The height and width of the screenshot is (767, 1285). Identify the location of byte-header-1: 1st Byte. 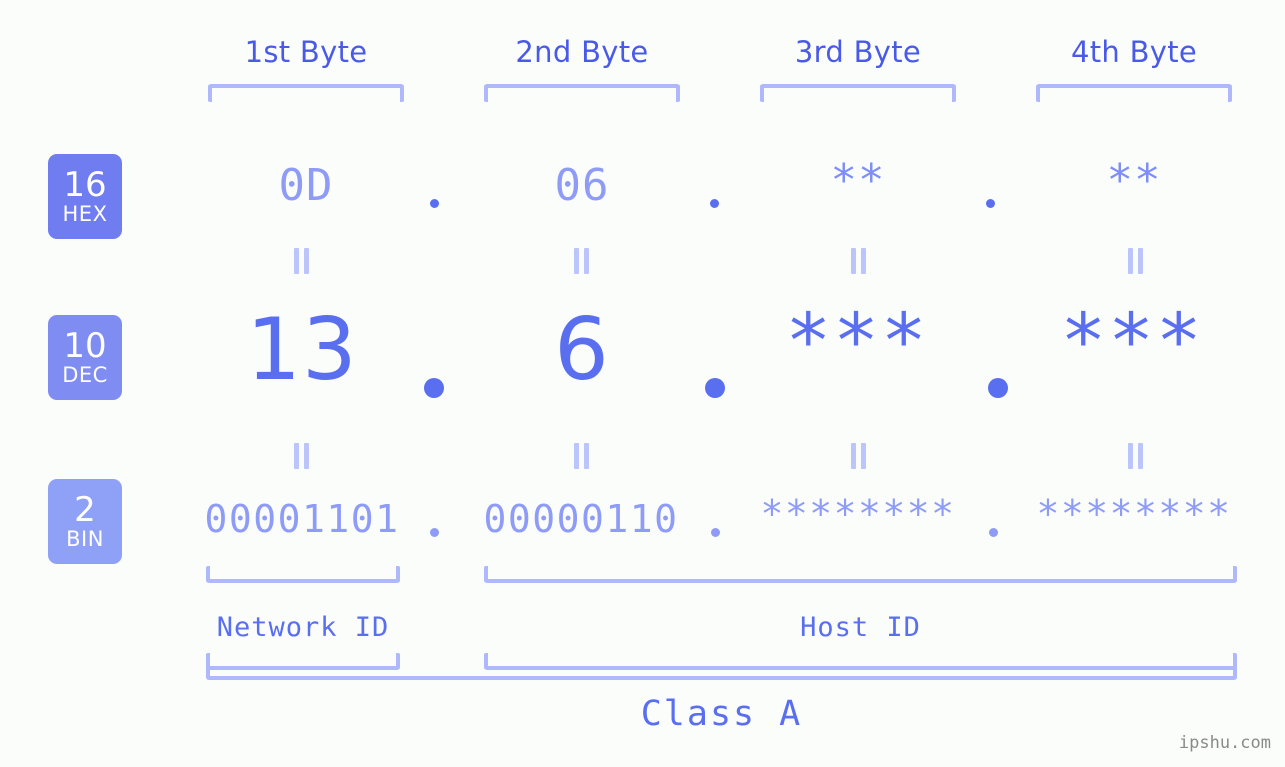
(306, 52).